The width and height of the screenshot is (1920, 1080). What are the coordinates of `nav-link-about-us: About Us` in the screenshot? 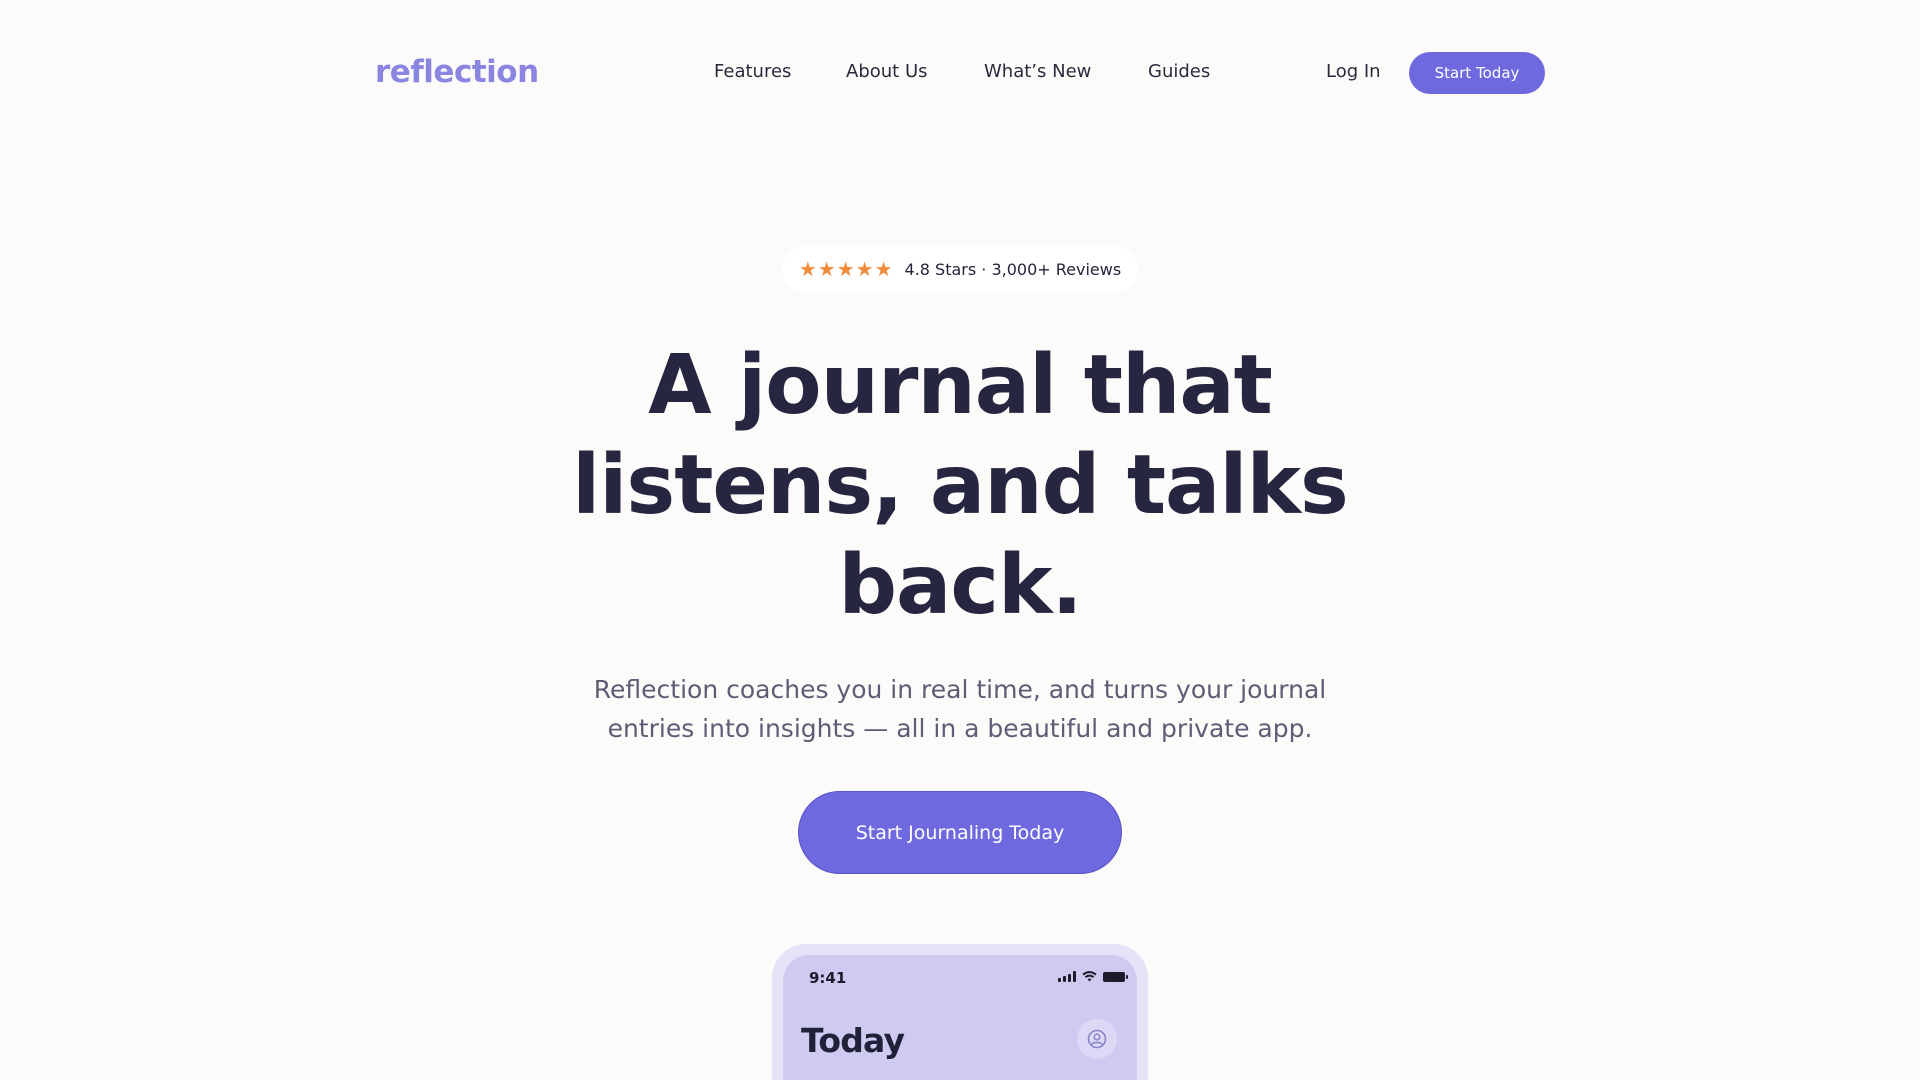 It's located at (887, 72).